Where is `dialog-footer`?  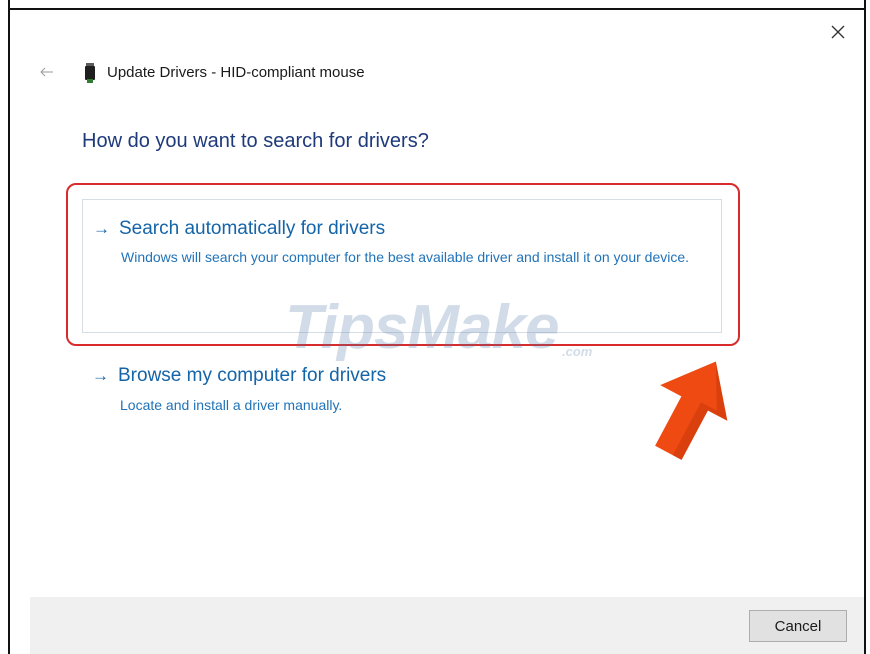 dialog-footer is located at coordinates (447, 625).